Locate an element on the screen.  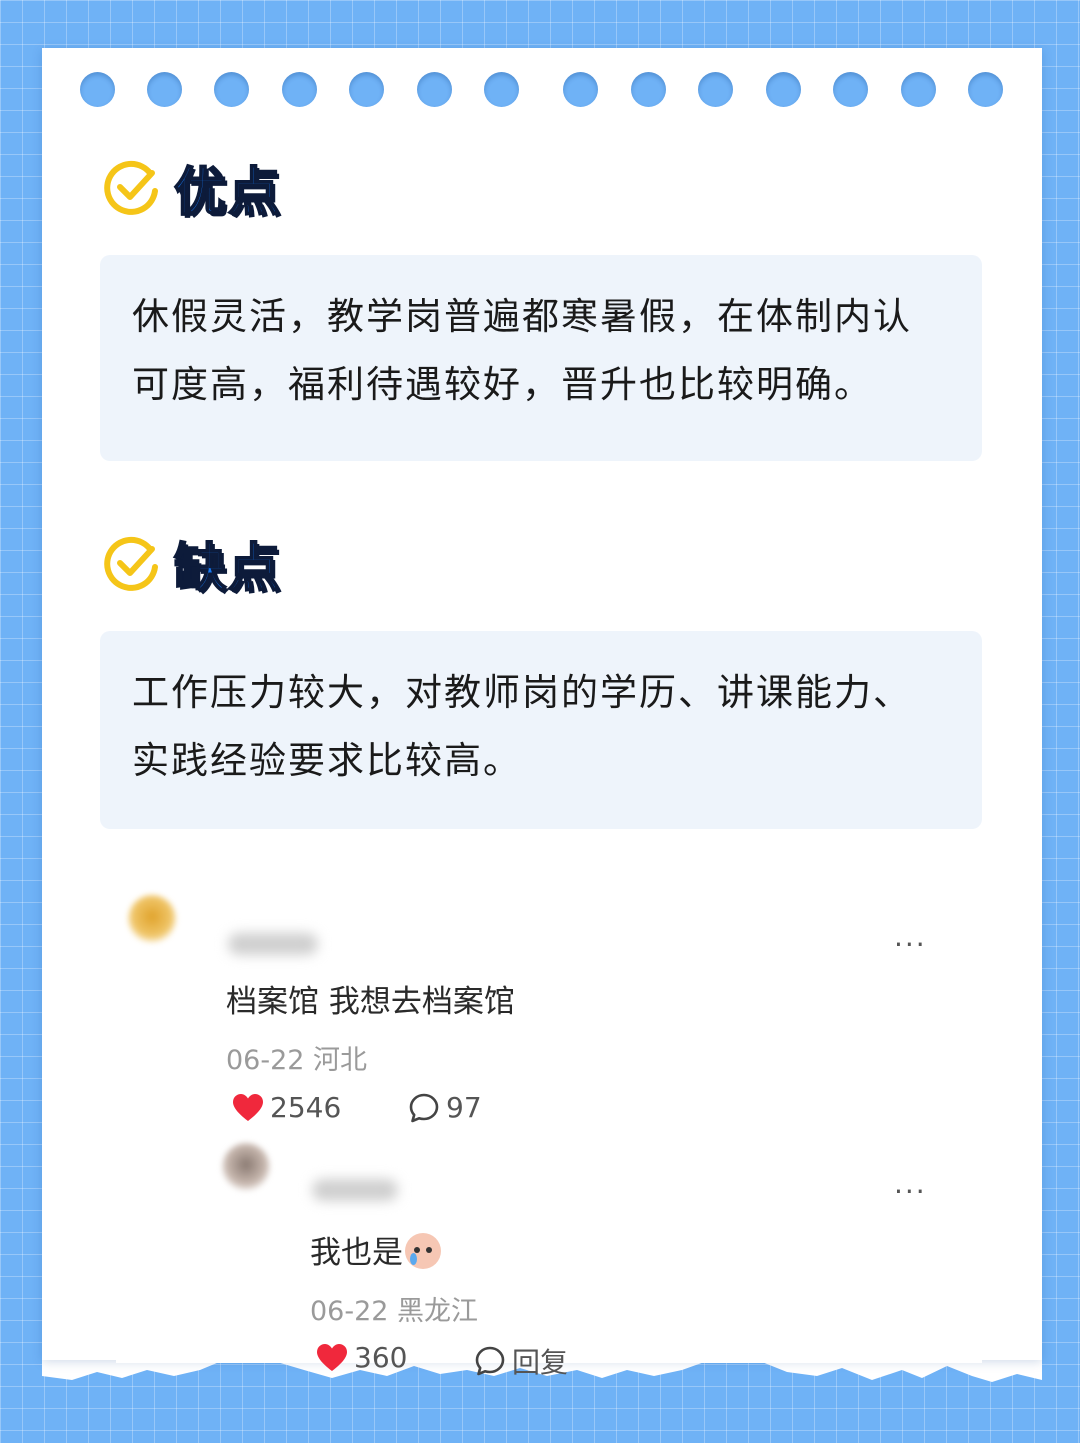
reply-text: 我也是 is located at coordinates (356, 1253).